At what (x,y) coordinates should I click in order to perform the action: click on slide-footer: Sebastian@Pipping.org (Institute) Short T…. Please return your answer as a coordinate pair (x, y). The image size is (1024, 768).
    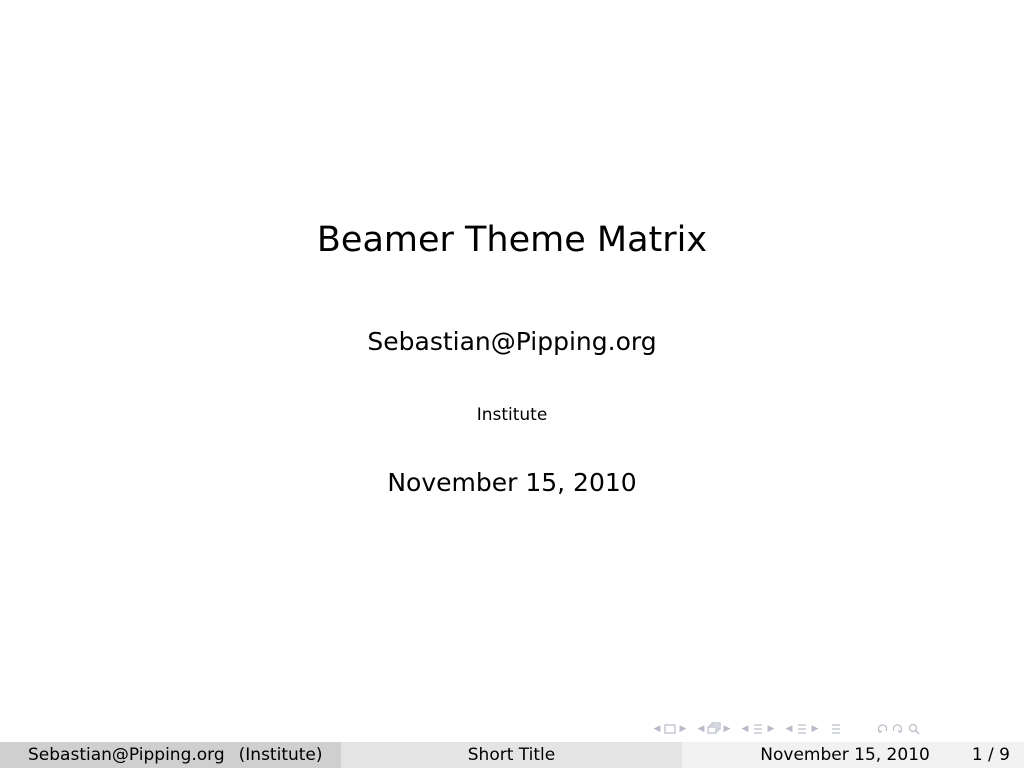
    Looking at the image, I should click on (512, 755).